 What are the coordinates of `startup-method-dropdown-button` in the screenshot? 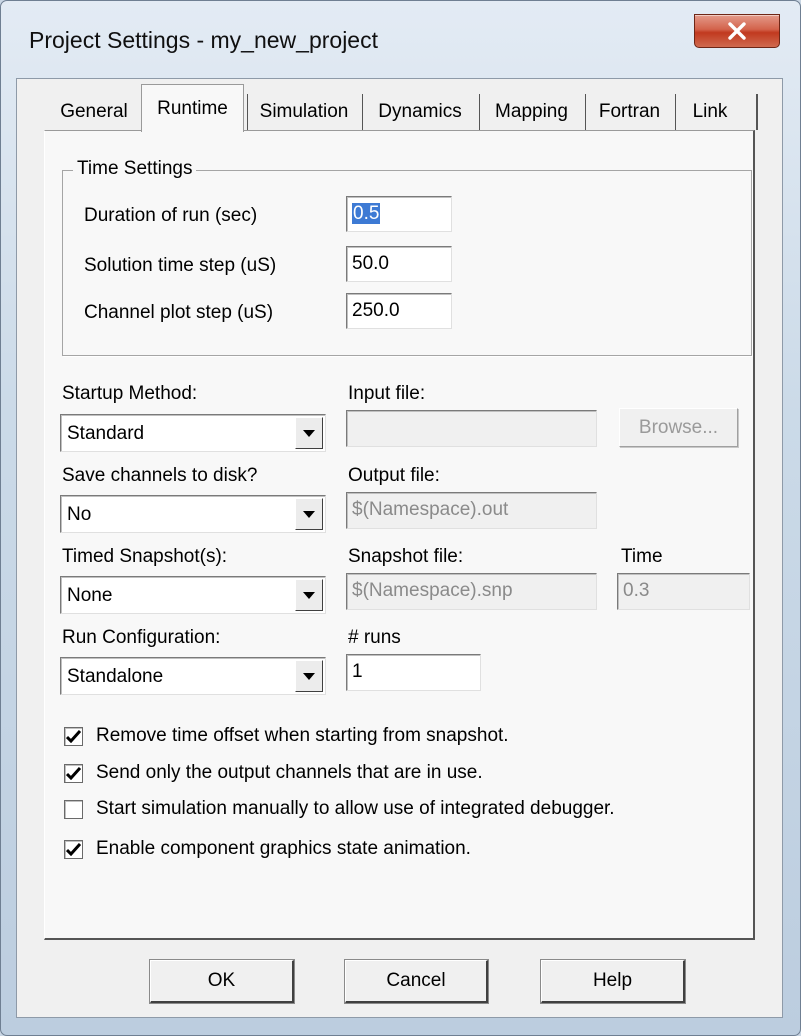 It's located at (309, 433).